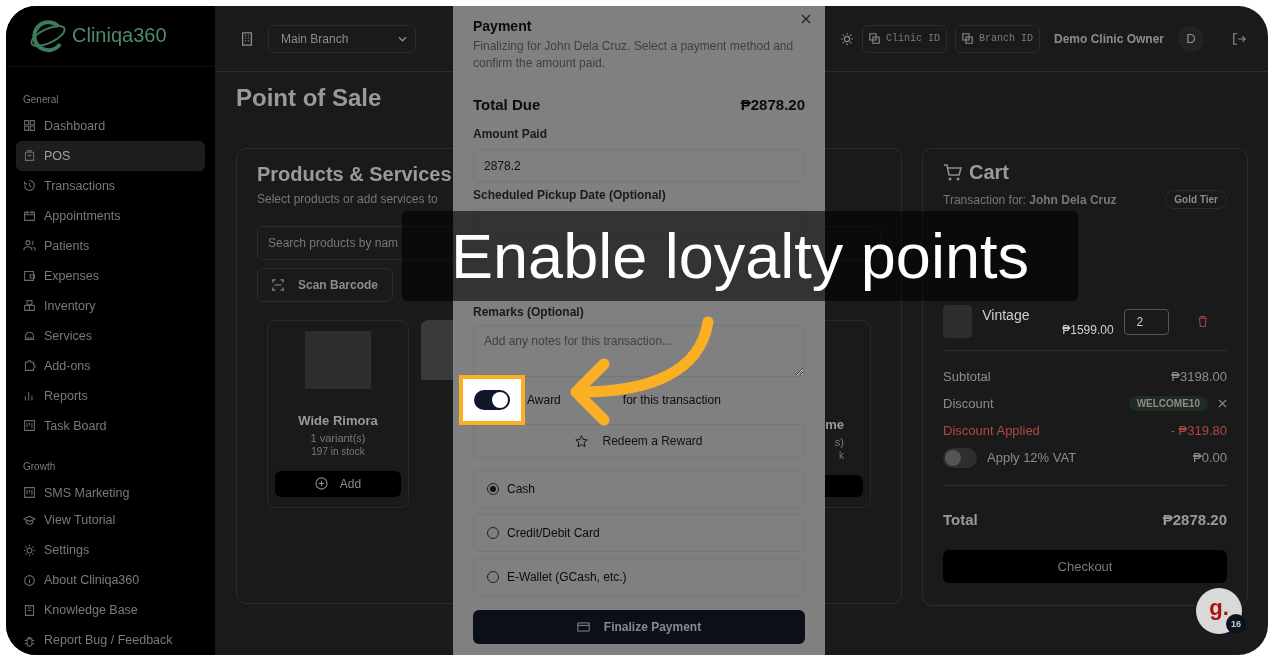 This screenshot has width=1274, height=661. Describe the element at coordinates (110, 425) in the screenshot. I see `sidebar-item: Task Board` at that location.